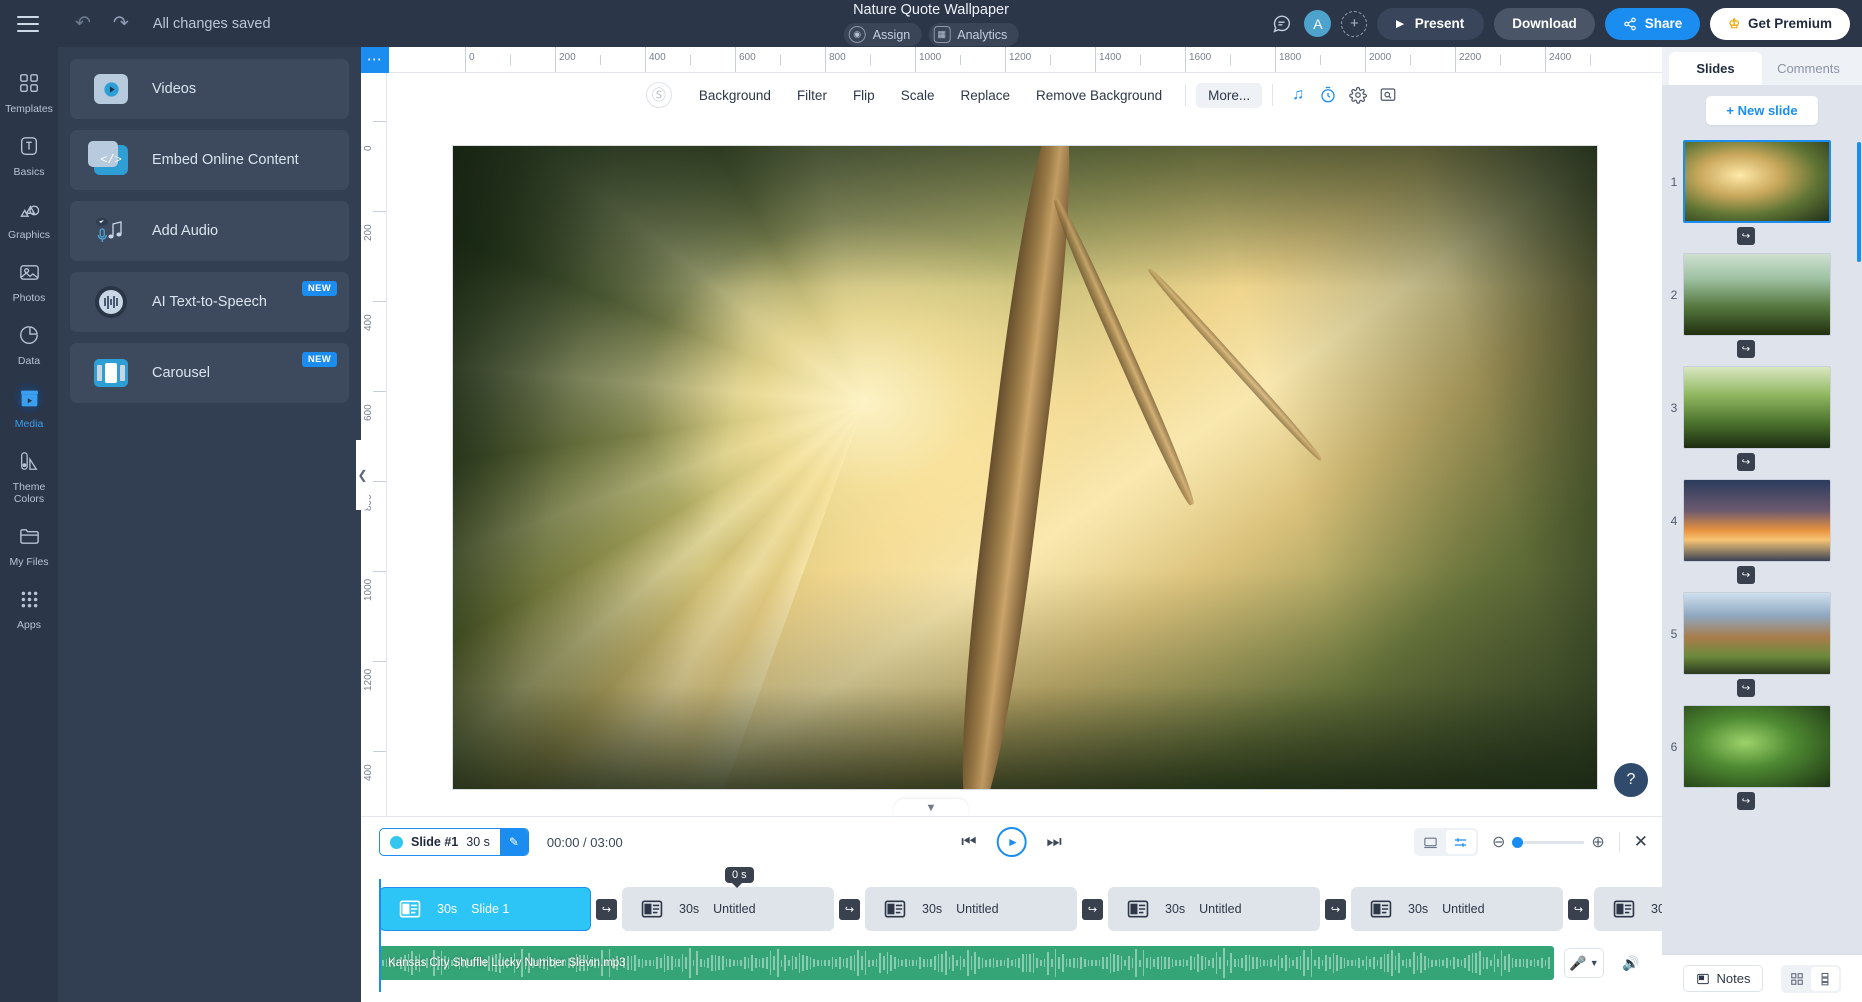 This screenshot has width=1862, height=1002. Describe the element at coordinates (121, 23) in the screenshot. I see `redo-icon: ↷` at that location.